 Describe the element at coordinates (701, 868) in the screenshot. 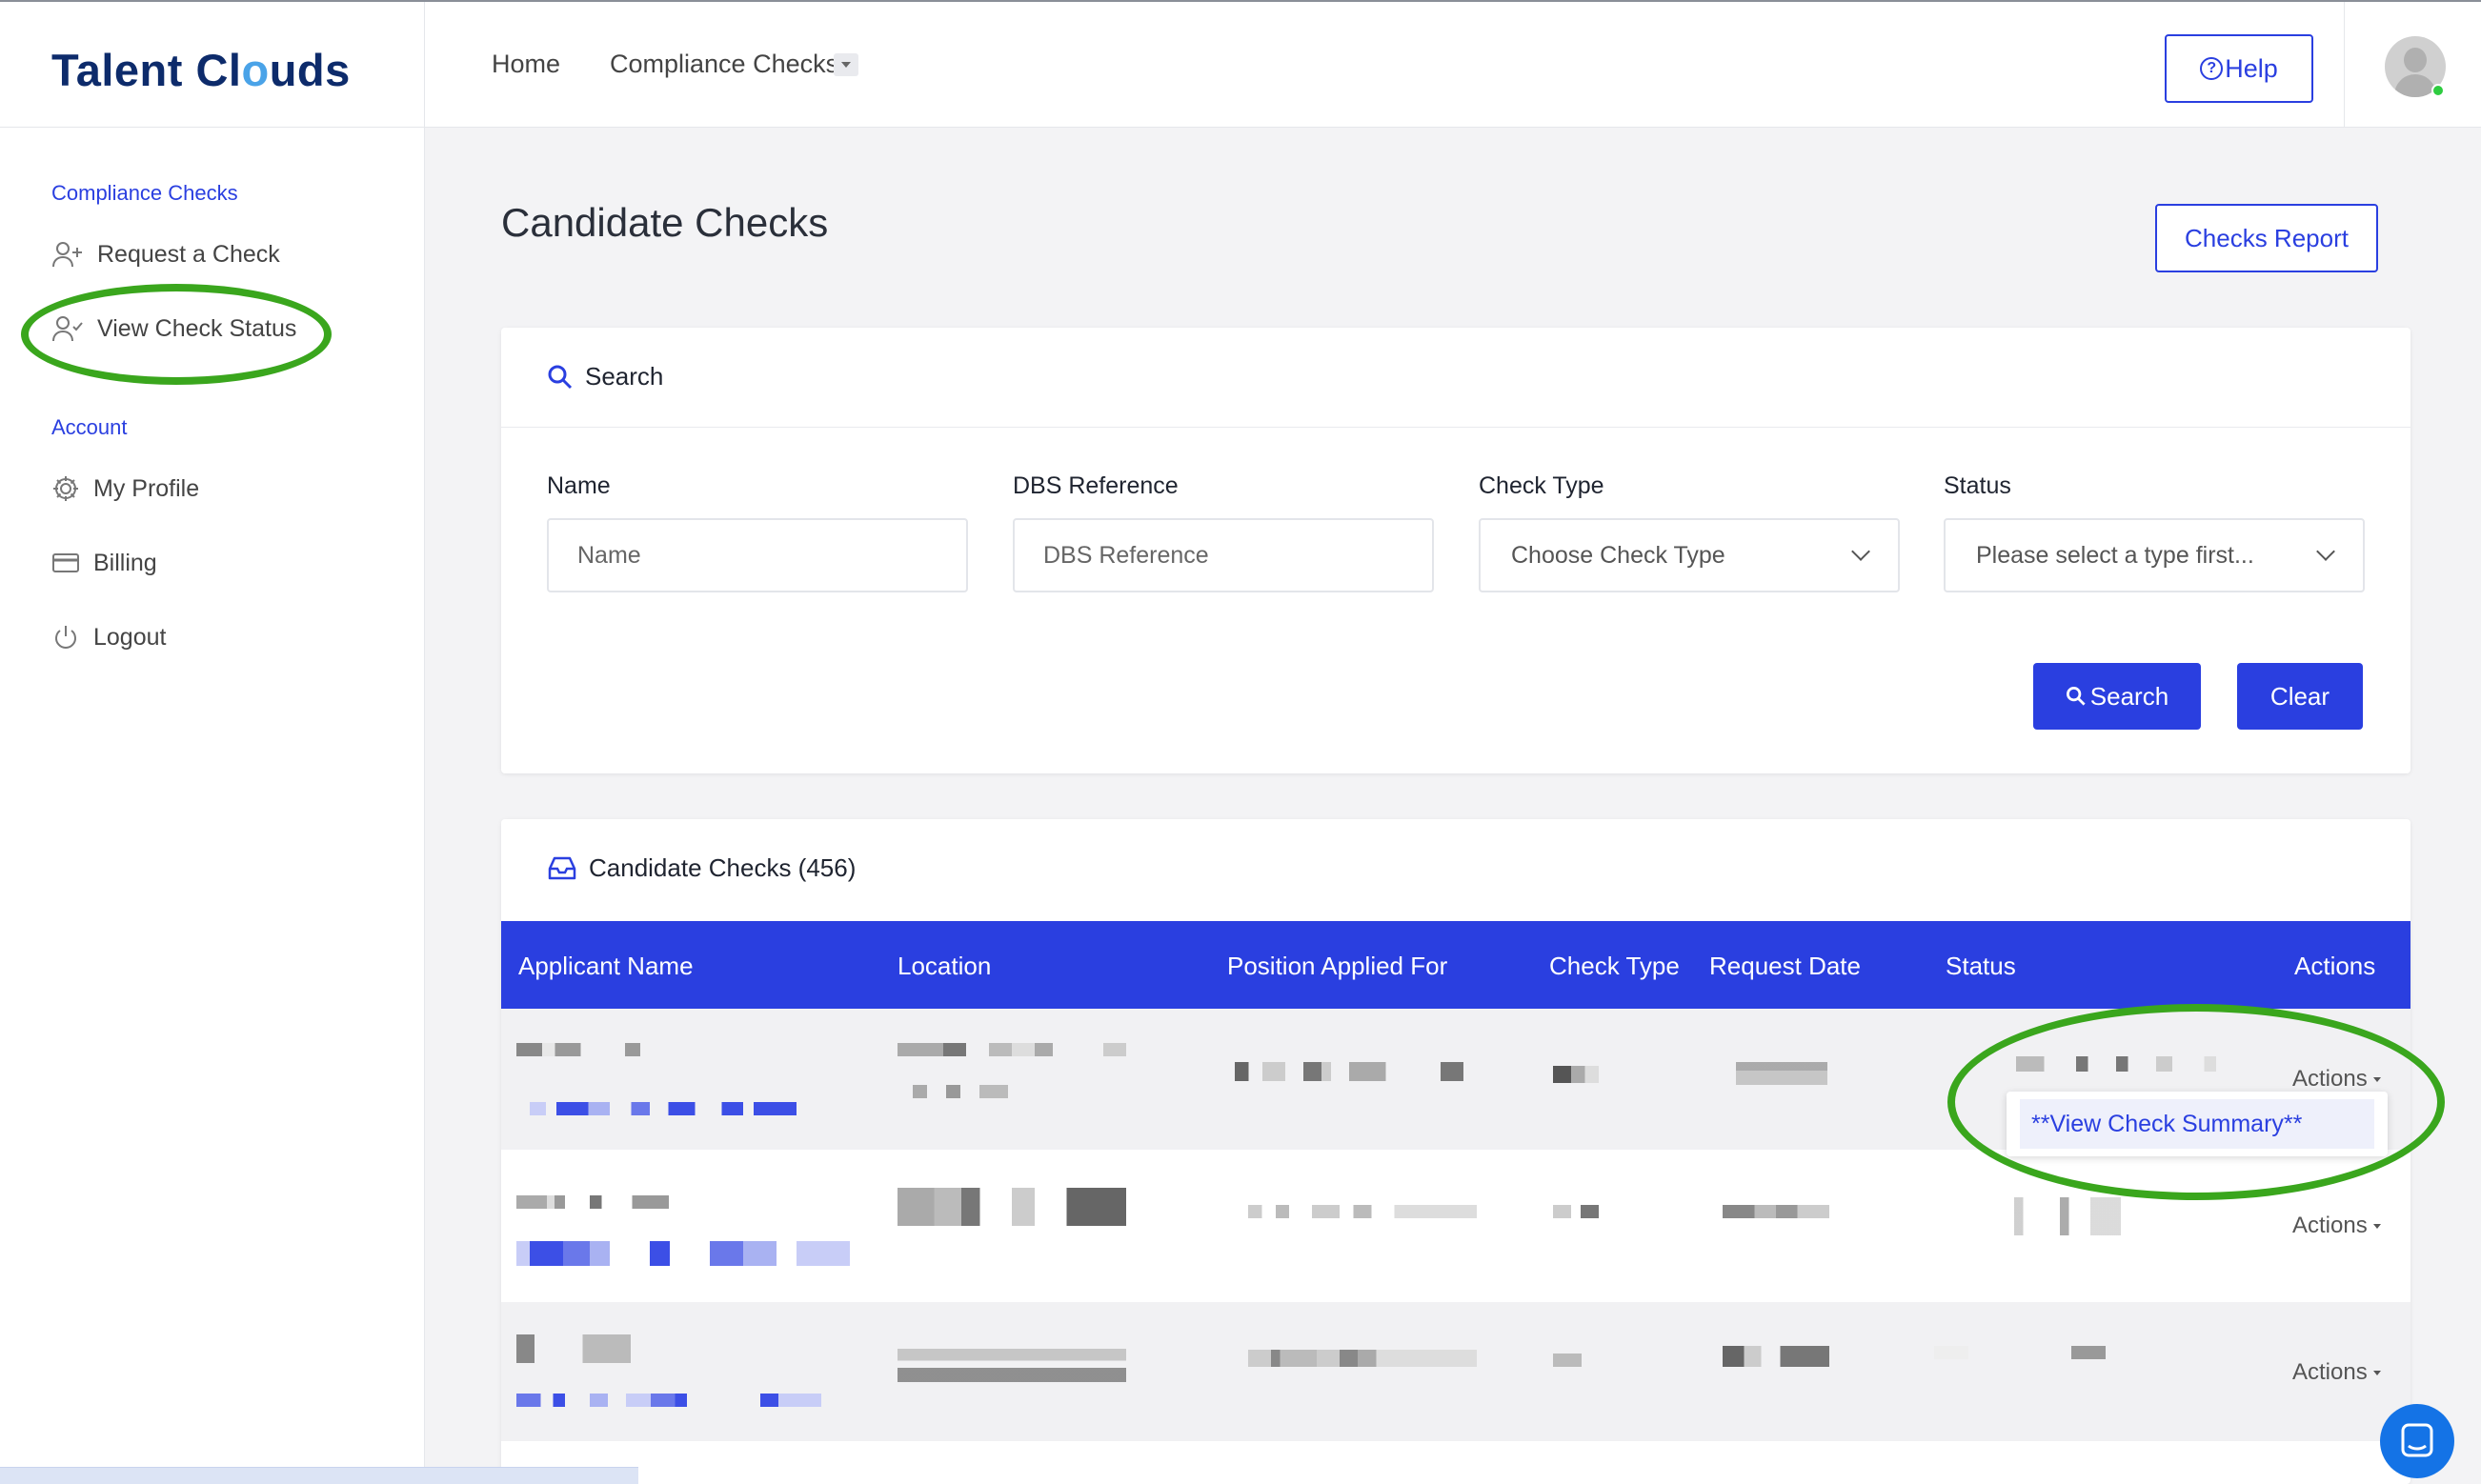

I see `table-card-header: Candidate Checks (456)` at that location.